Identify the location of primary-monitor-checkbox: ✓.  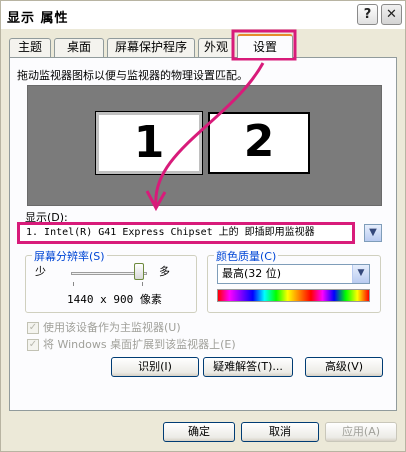
(33, 328).